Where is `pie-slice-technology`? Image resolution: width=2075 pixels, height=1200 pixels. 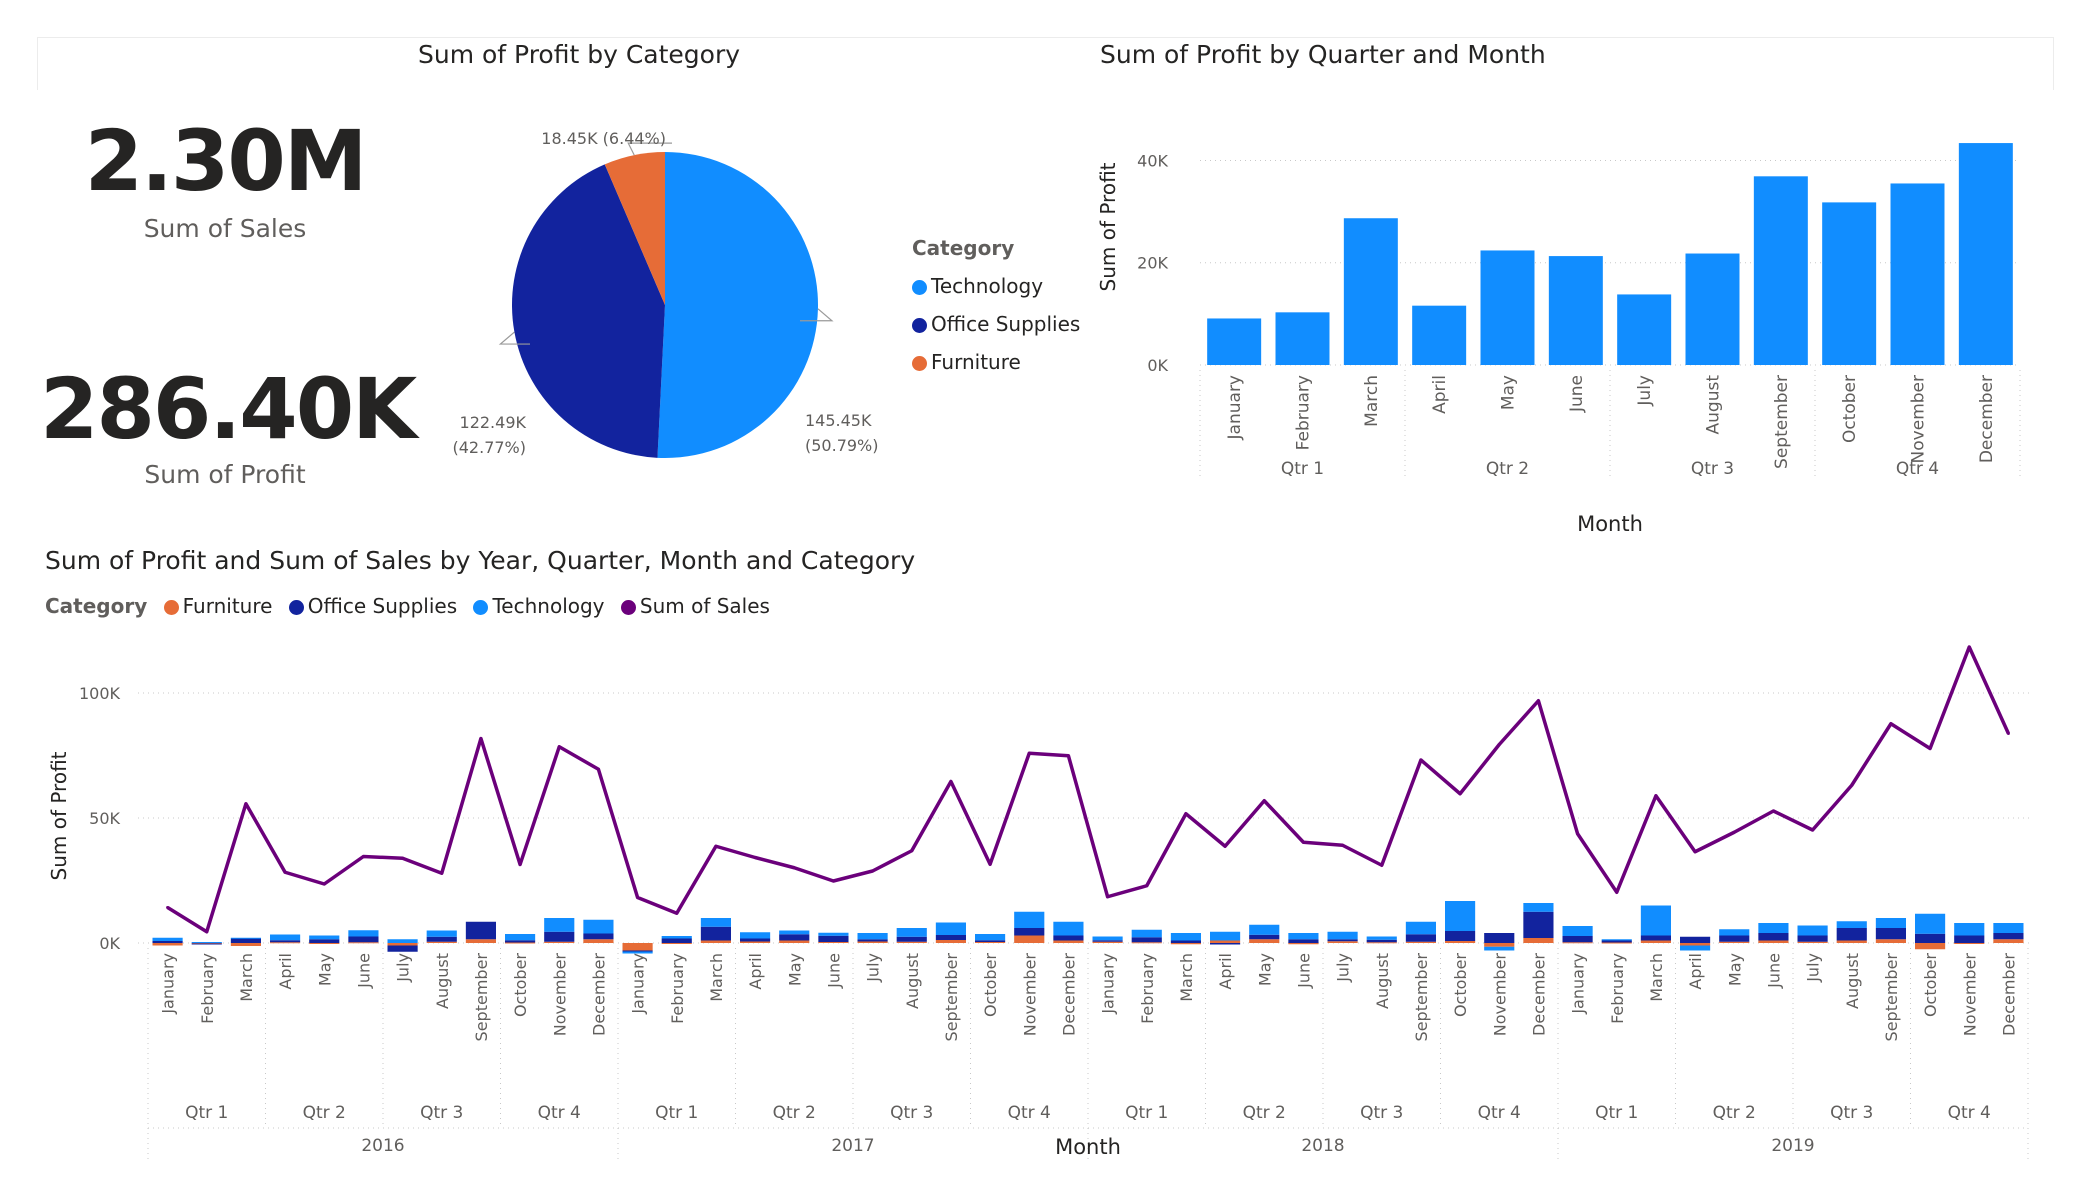
pie-slice-technology is located at coordinates (737, 305).